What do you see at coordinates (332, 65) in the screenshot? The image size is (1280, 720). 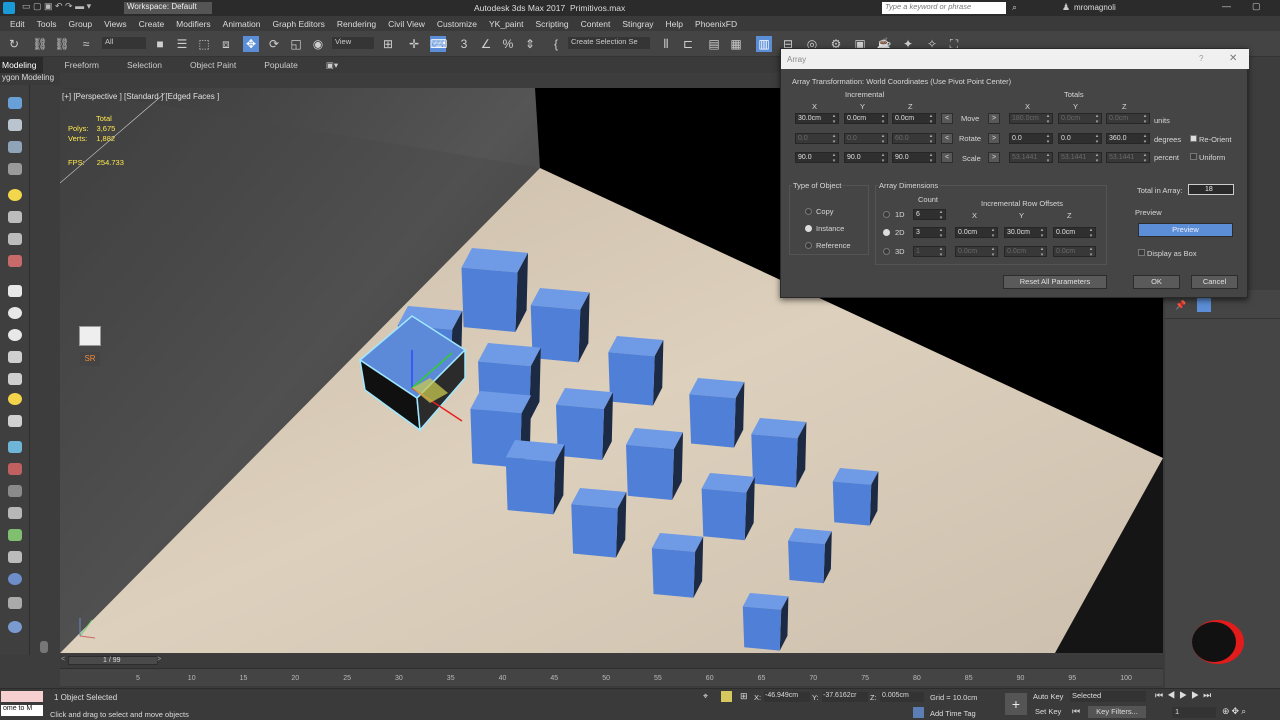 I see `ribbon-options-icon: ▣▾` at bounding box center [332, 65].